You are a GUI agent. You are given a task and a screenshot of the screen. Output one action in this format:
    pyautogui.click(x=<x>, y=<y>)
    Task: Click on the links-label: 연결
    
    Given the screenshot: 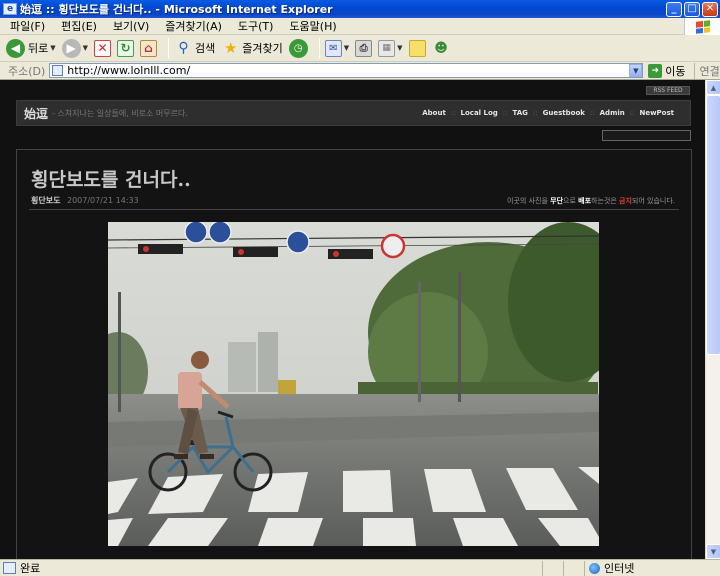 What is the action you would take?
    pyautogui.click(x=706, y=70)
    